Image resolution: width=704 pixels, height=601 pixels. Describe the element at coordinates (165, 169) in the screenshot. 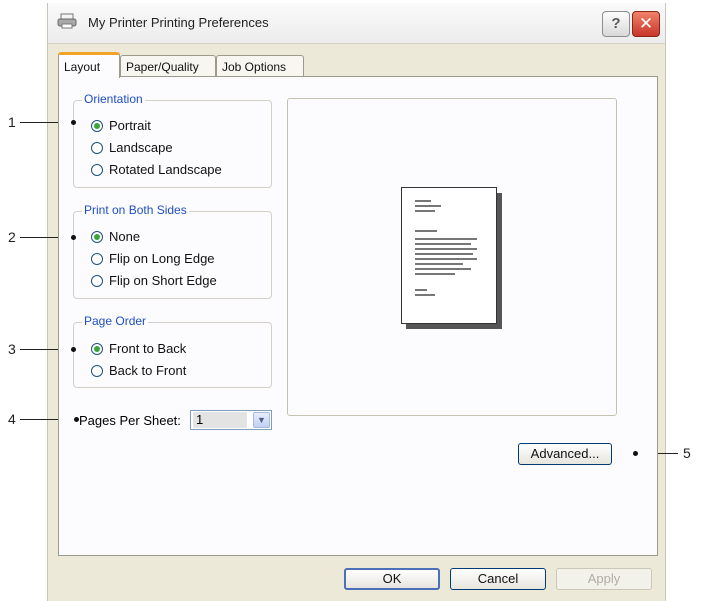

I see `radio-label: Rotated Landscape` at that location.